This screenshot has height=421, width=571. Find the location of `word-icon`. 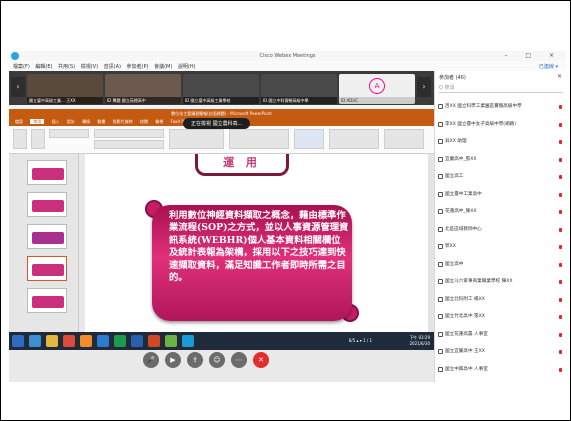

word-icon is located at coordinates (137, 341).